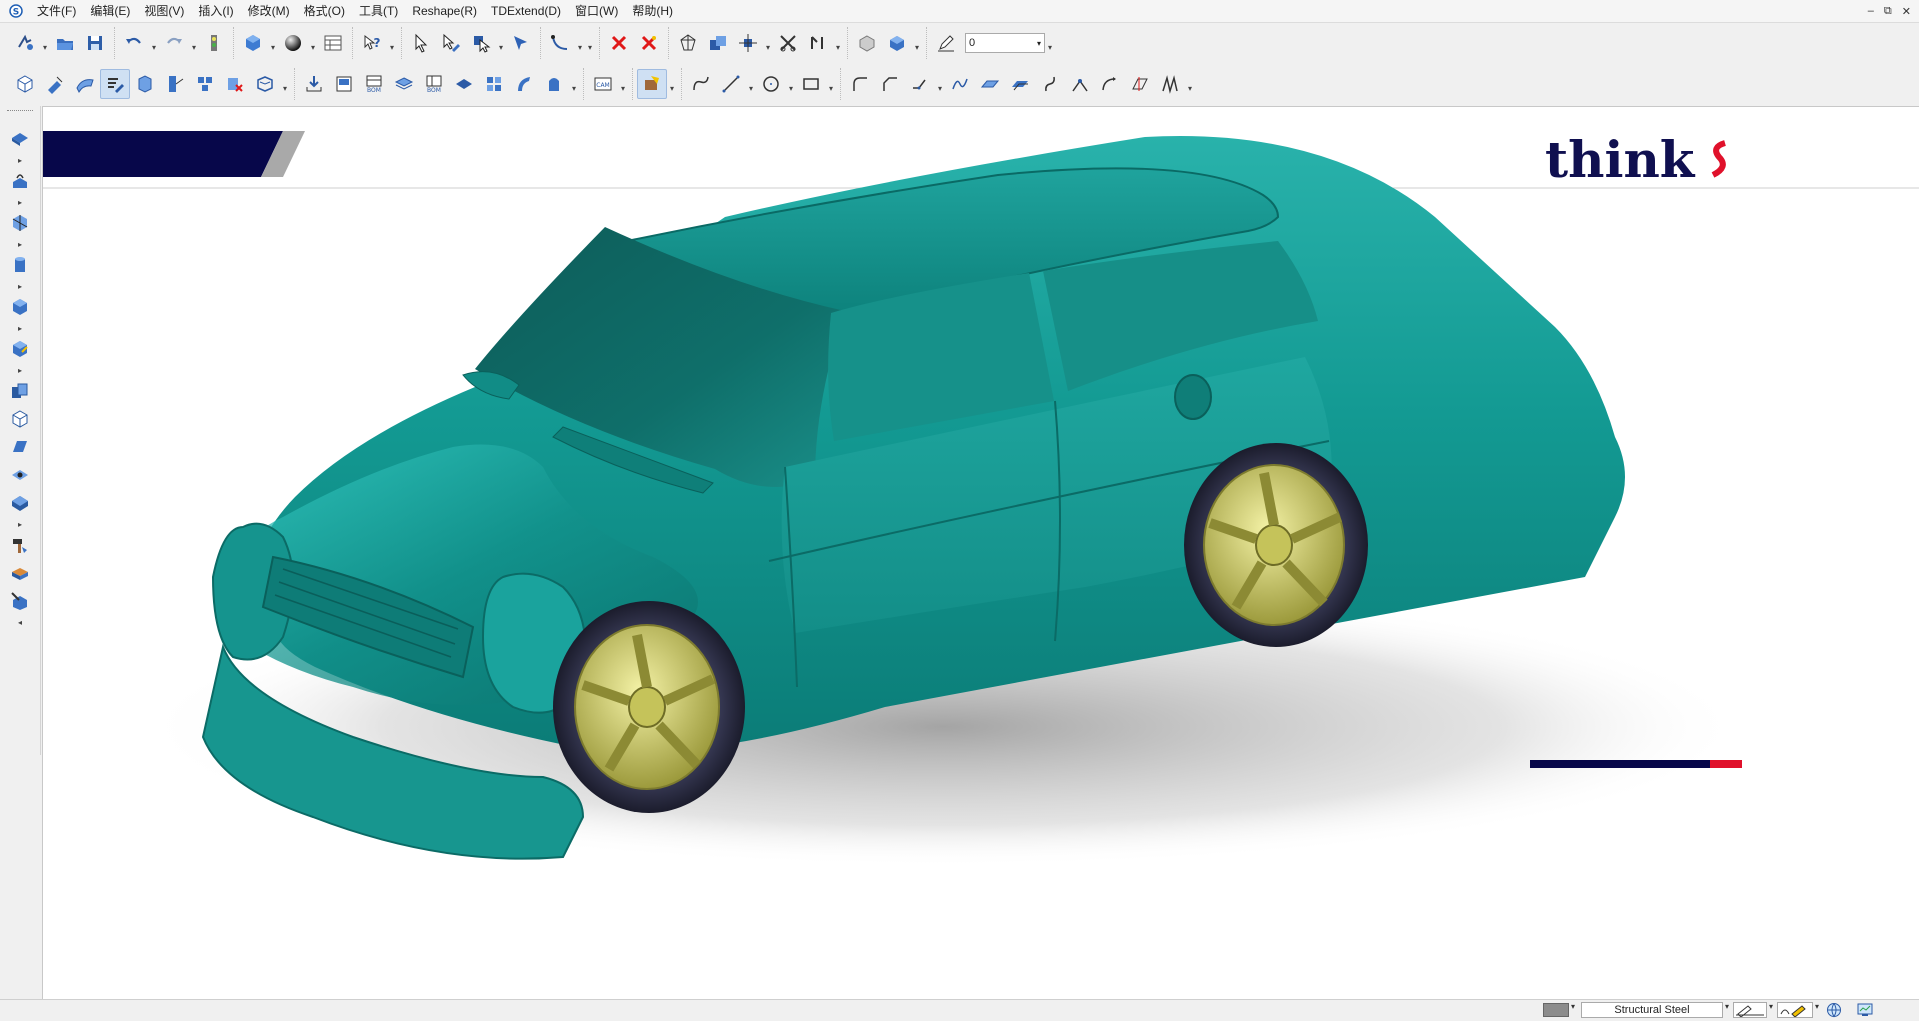 This screenshot has width=1919, height=1021. What do you see at coordinates (554, 84) in the screenshot?
I see `feature-icon` at bounding box center [554, 84].